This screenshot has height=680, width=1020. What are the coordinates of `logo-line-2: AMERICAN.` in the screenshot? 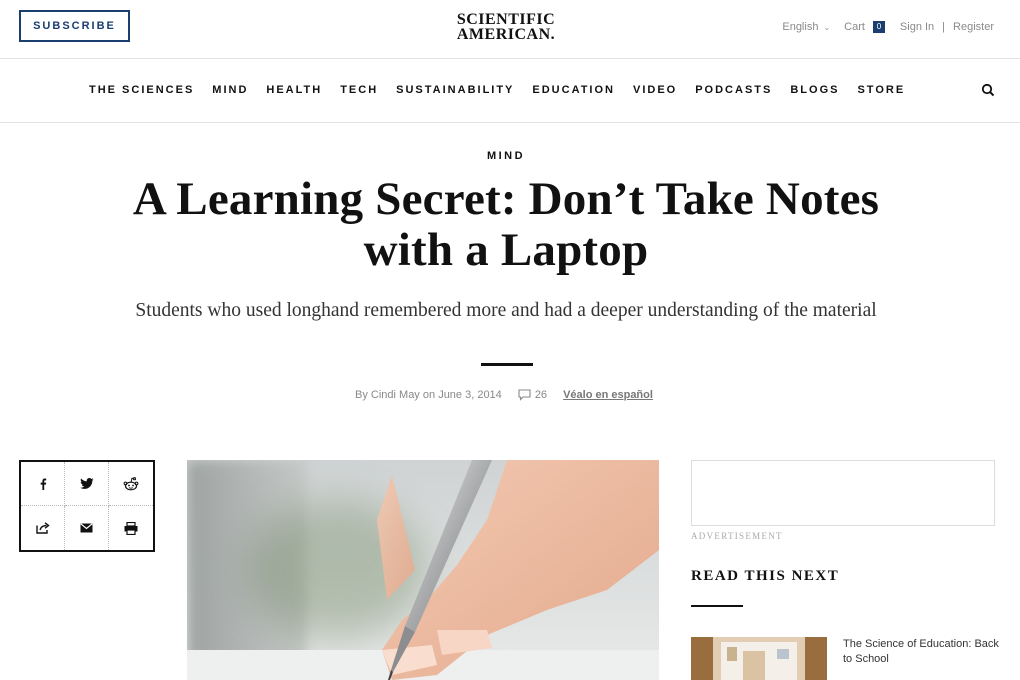 It's located at (506, 34).